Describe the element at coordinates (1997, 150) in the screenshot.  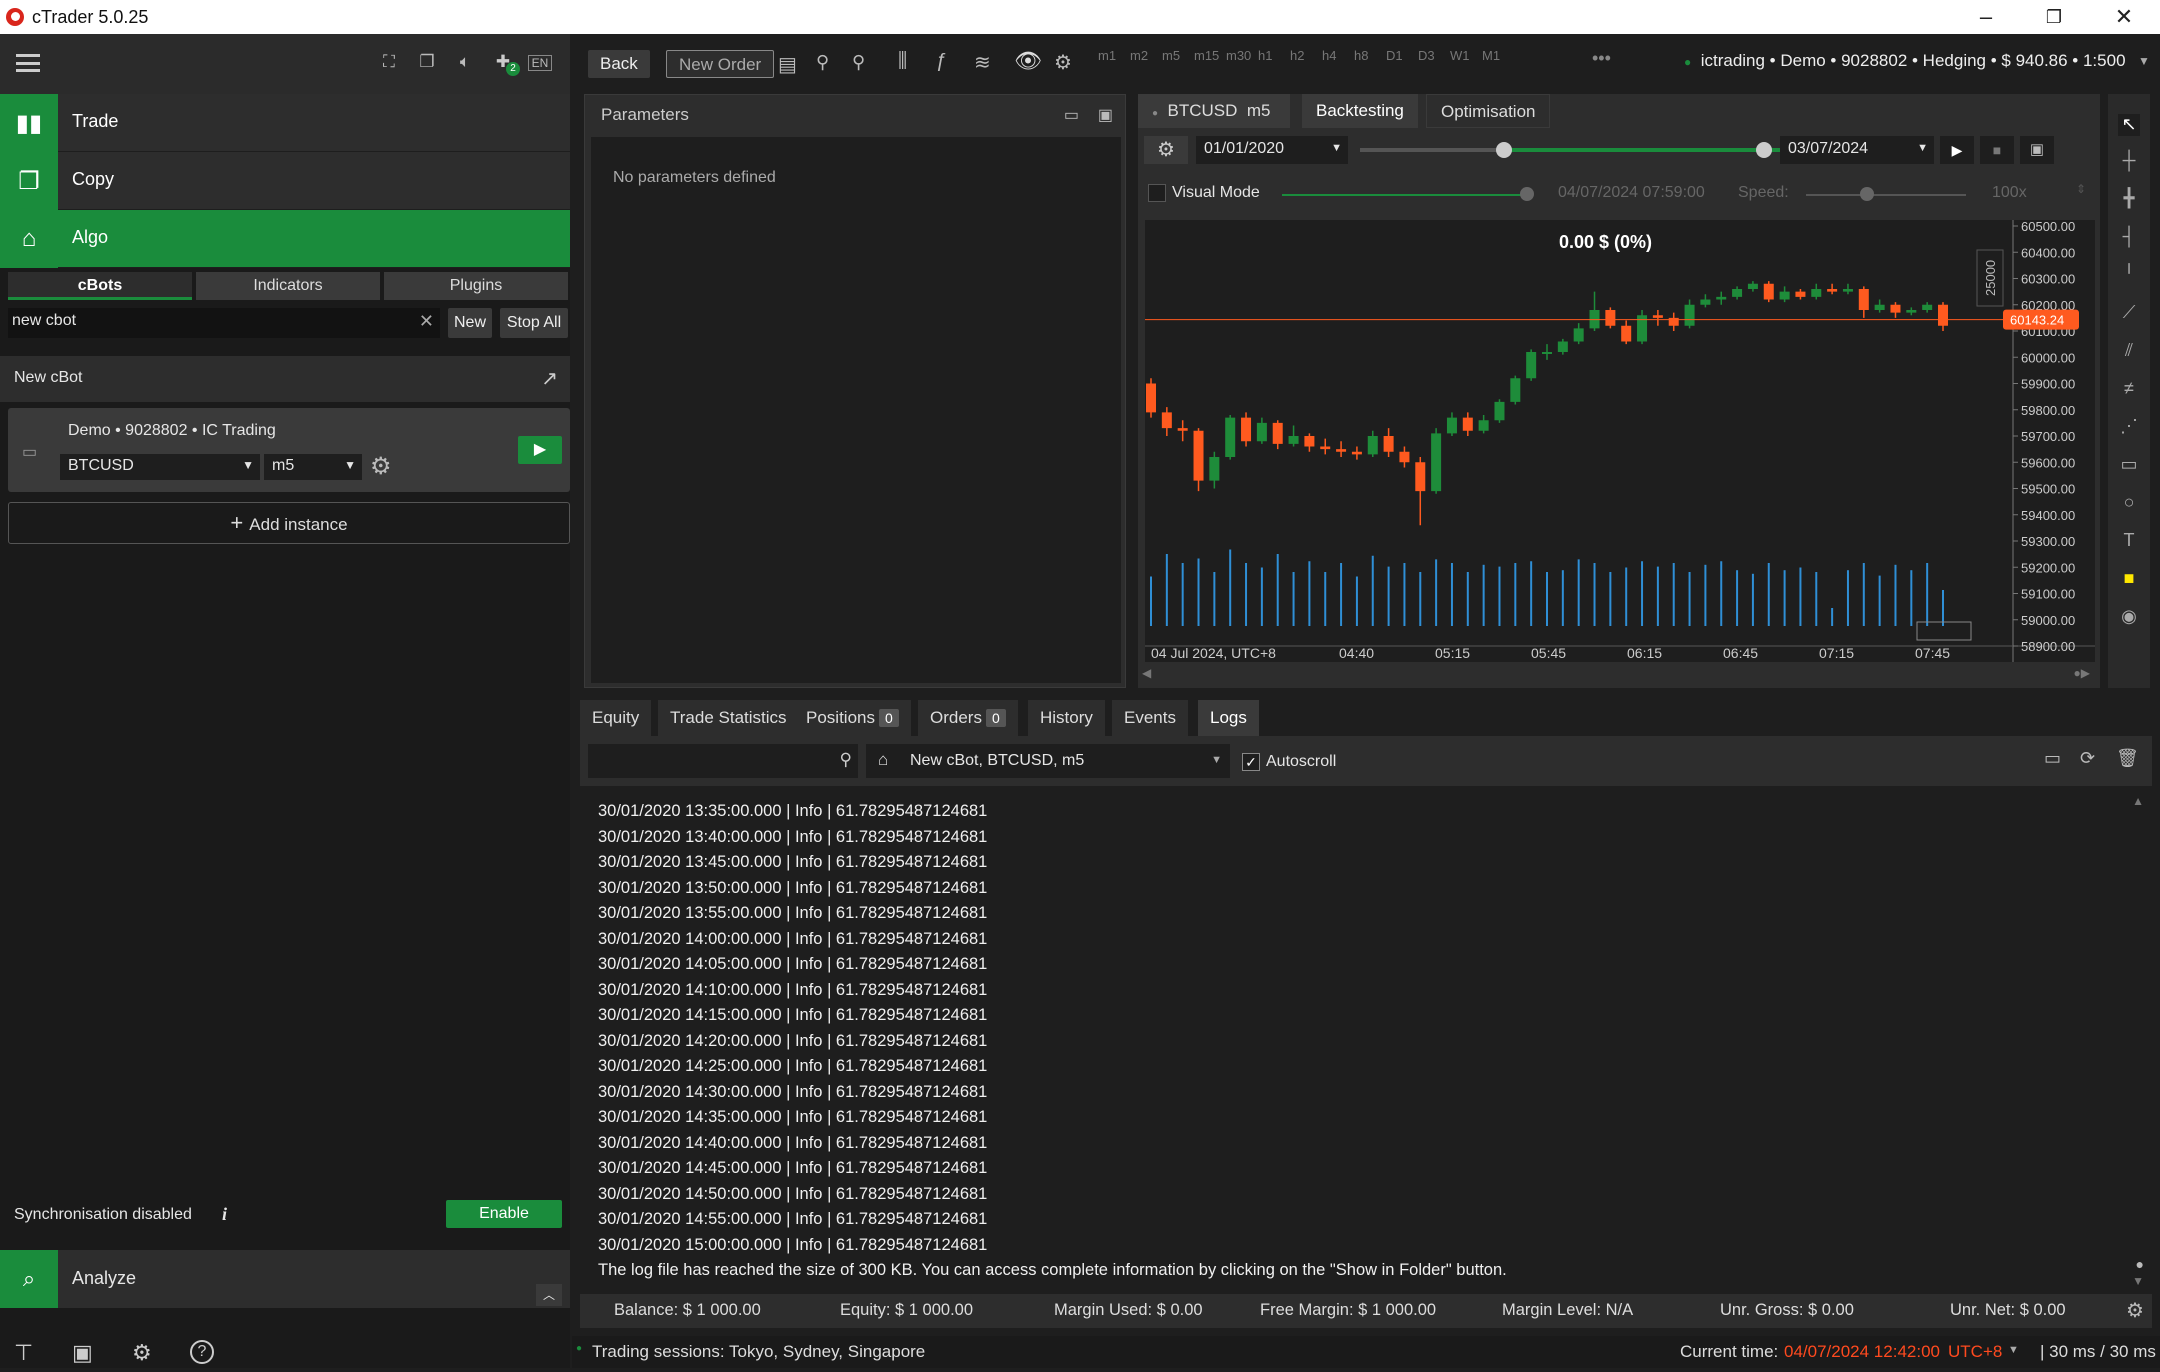
I see `stop-button: ■` at that location.